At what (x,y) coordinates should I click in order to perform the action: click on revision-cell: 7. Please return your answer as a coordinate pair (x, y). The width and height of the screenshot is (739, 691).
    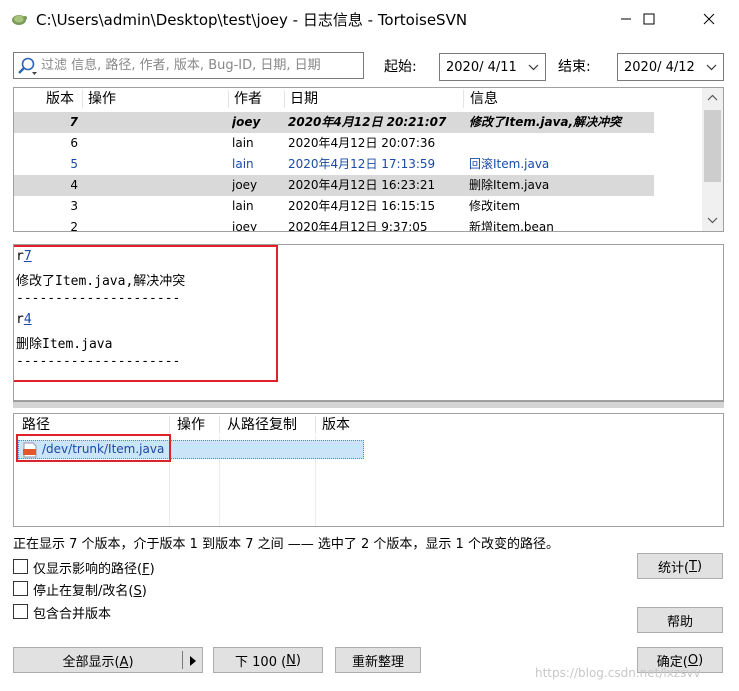
    Looking at the image, I should click on (73, 122).